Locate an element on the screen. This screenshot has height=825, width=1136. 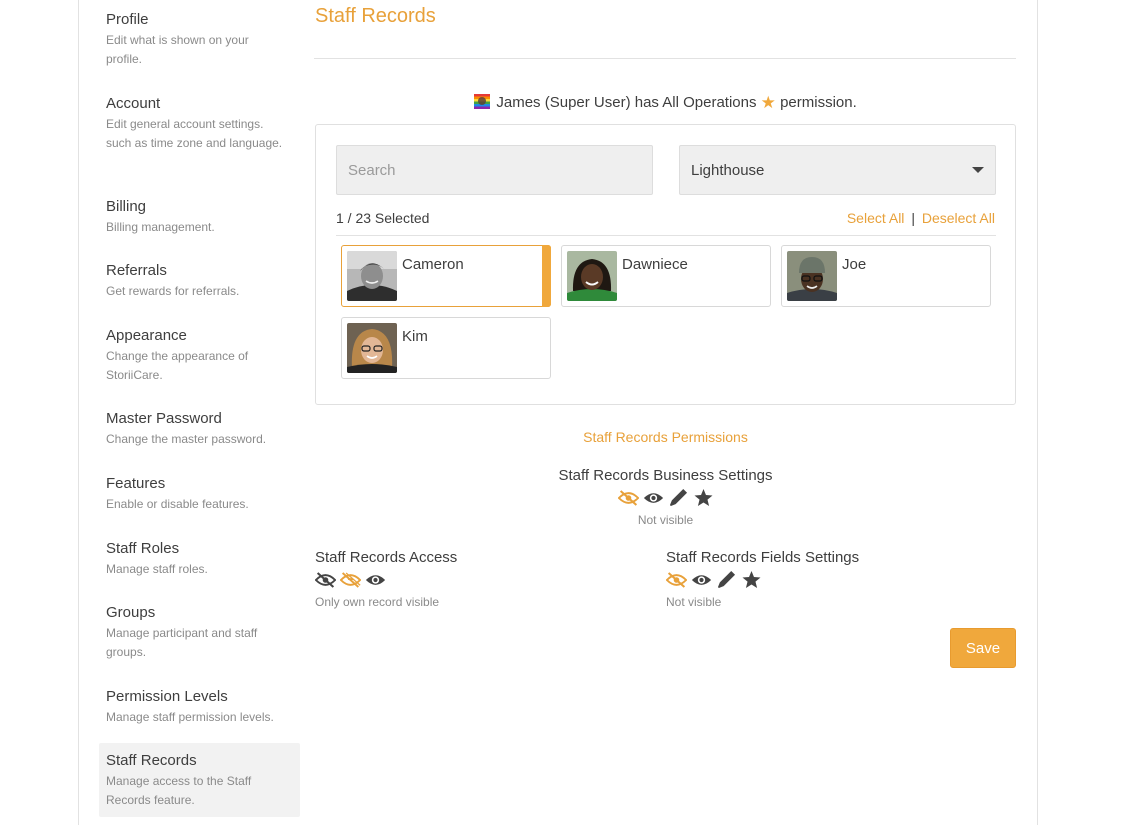
rainbow-flag-icon is located at coordinates (482, 101).